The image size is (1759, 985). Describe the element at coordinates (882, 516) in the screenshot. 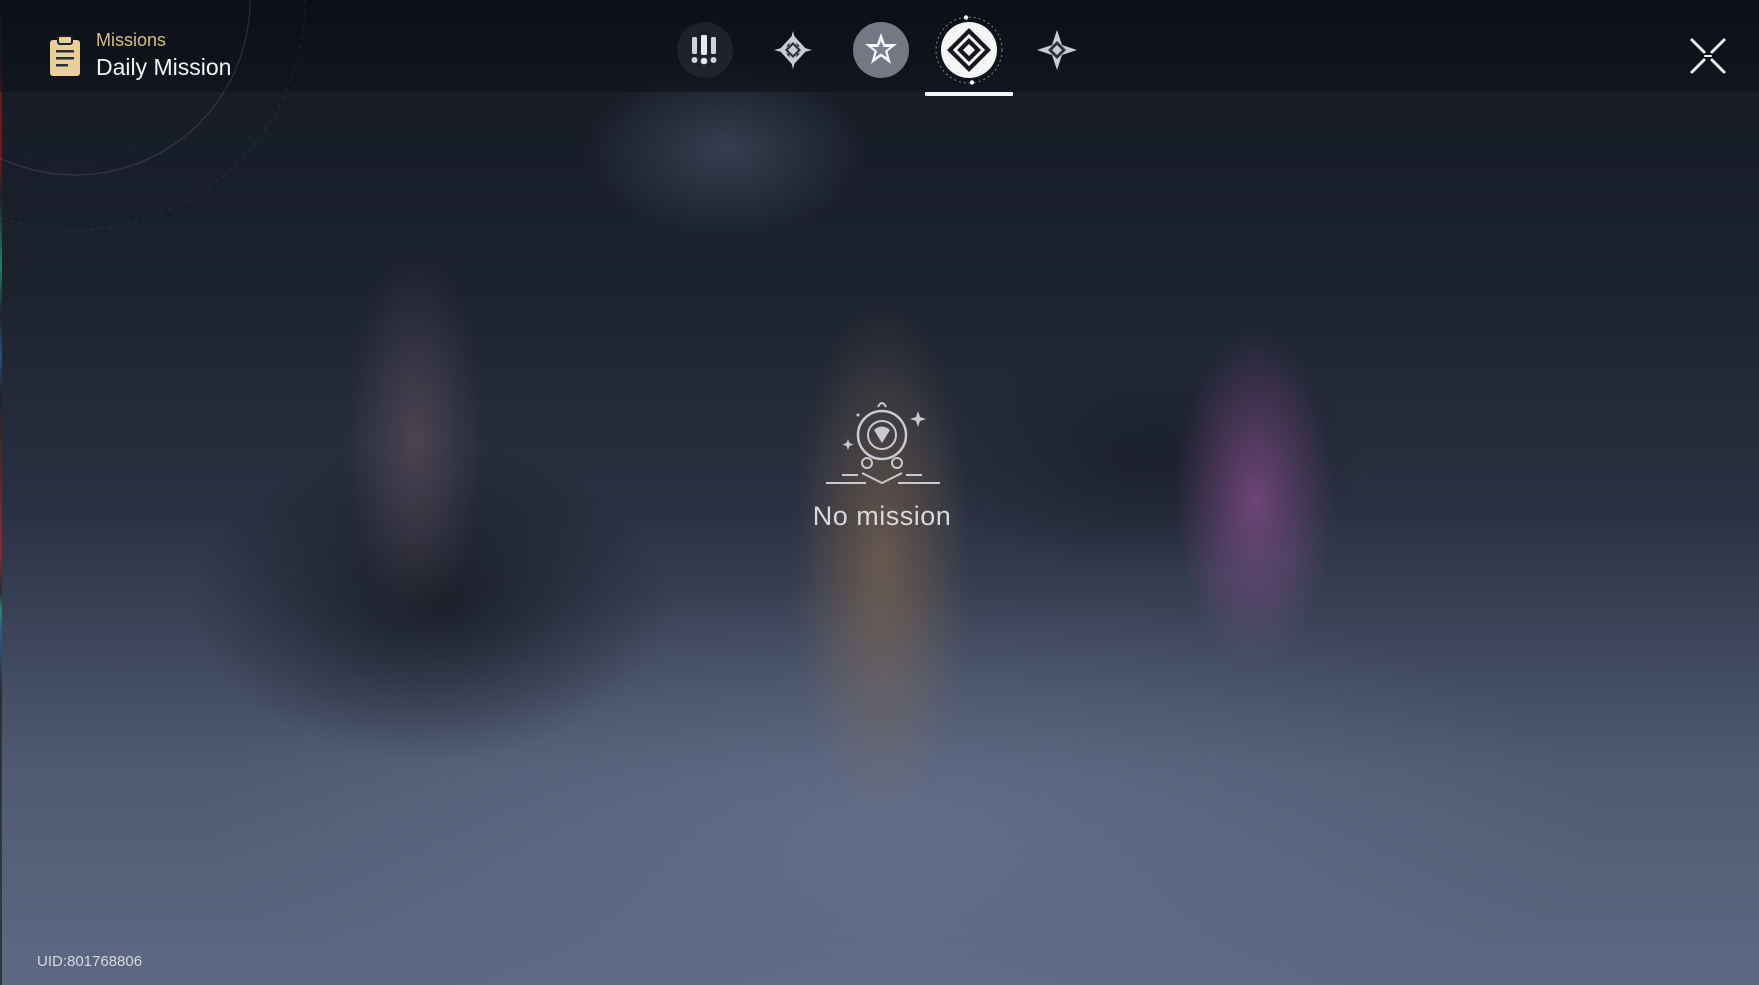

I see `empty-state-message: No mission` at that location.